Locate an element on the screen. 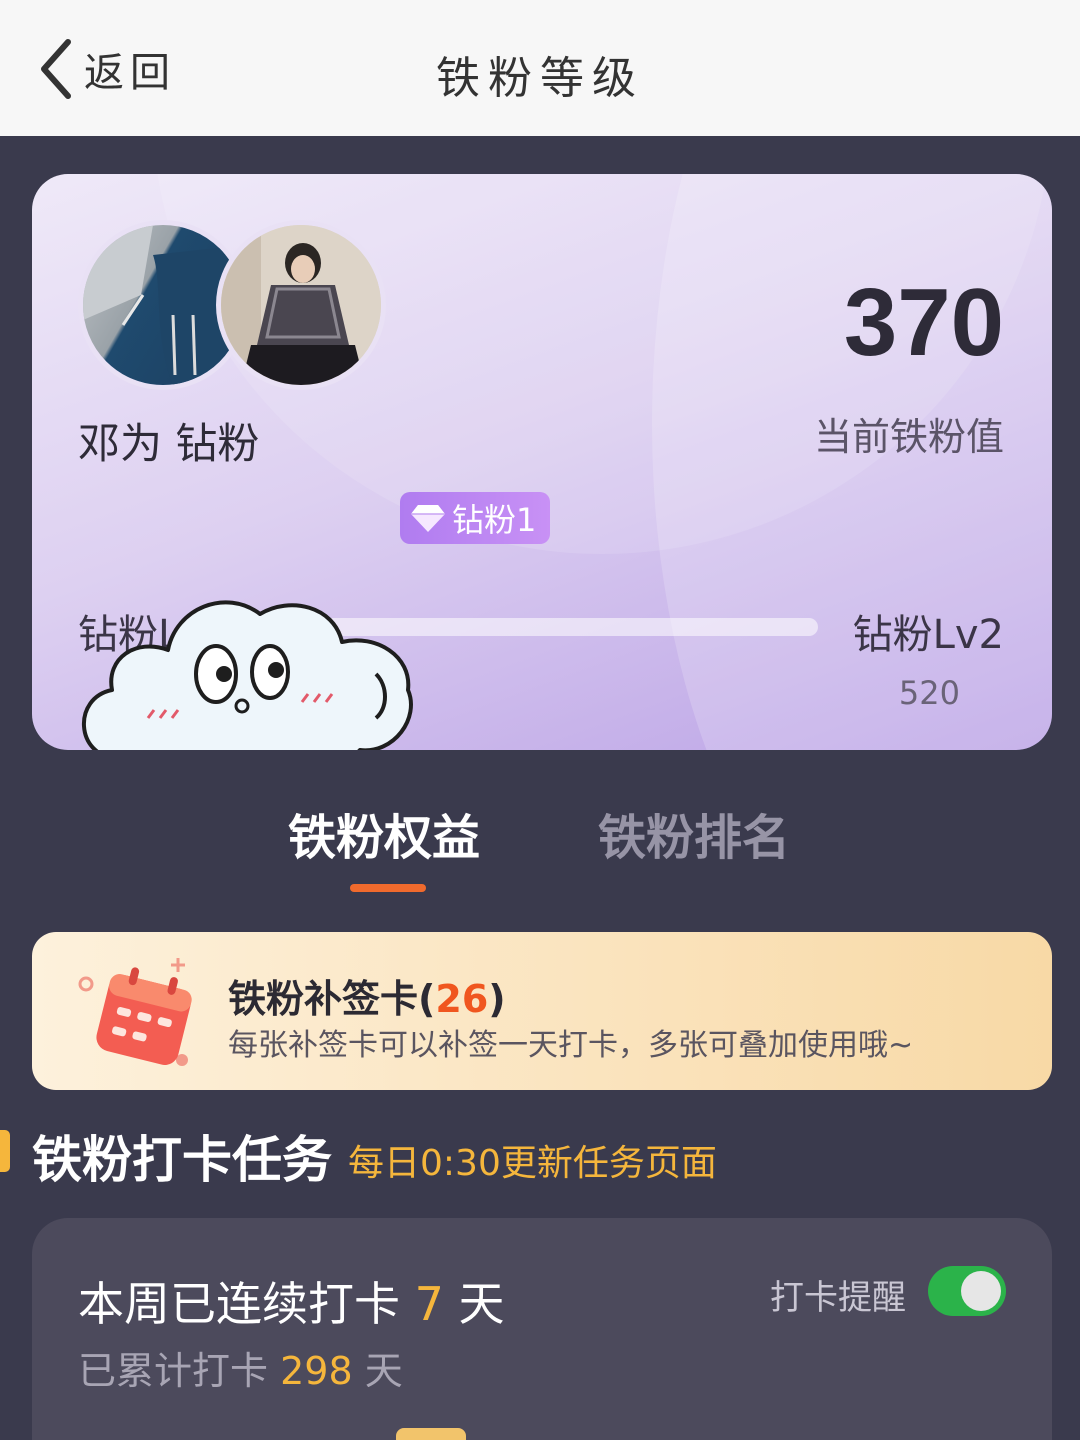  checkin-reminder-label: 打卡提醒 is located at coordinates (838, 1298).